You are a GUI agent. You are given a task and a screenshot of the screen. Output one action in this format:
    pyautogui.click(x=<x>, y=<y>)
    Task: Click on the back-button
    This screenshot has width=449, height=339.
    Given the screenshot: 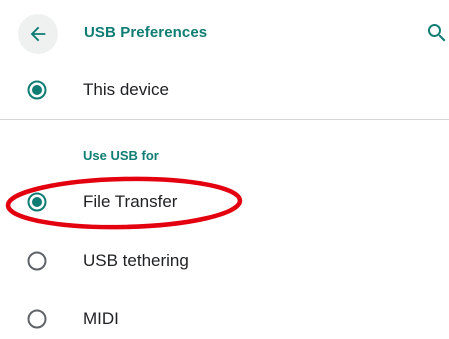 What is the action you would take?
    pyautogui.click(x=38, y=34)
    